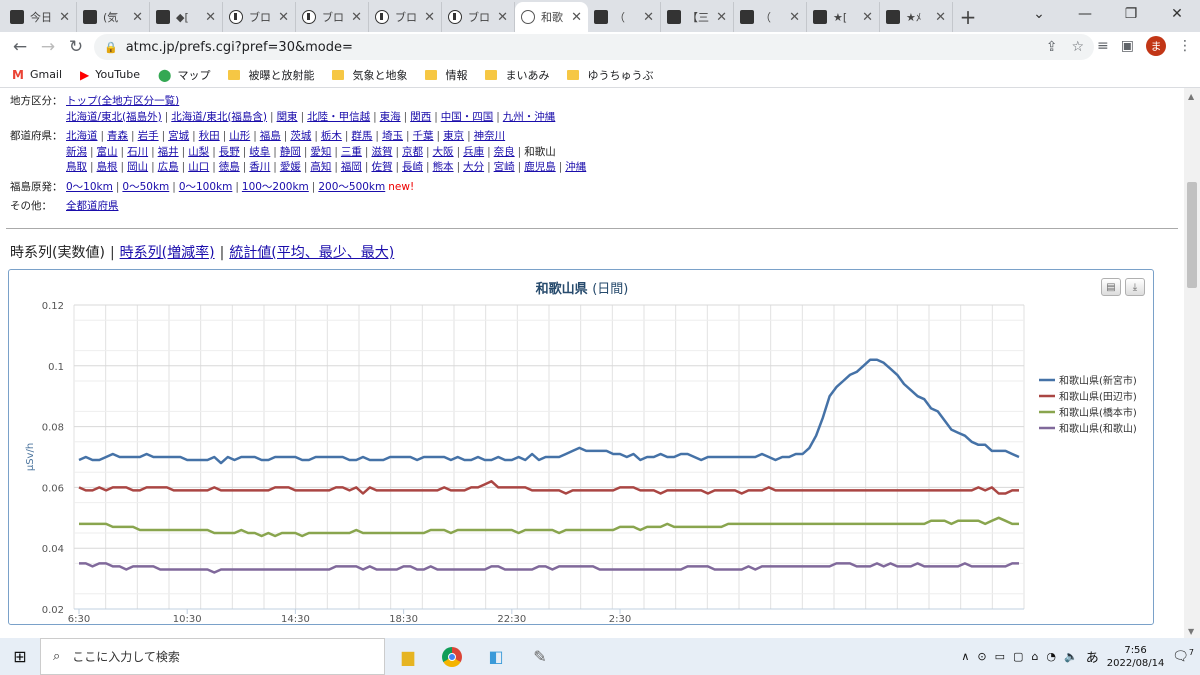 The height and width of the screenshot is (675, 1200). What do you see at coordinates (420, 117) in the screenshot?
I see `region-link: 関西` at bounding box center [420, 117].